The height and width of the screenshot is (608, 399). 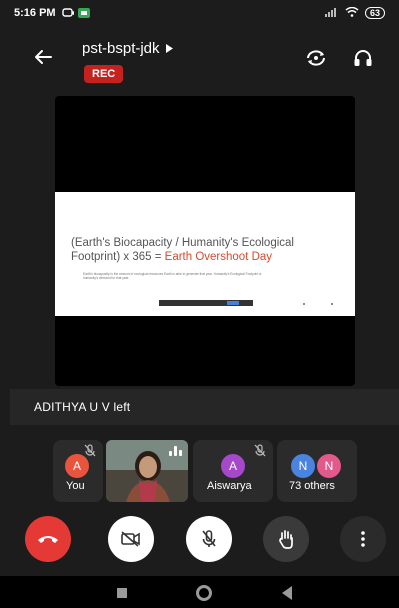 I want to click on participant-tile-aiswarya: A Aiswarya, so click(x=233, y=471).